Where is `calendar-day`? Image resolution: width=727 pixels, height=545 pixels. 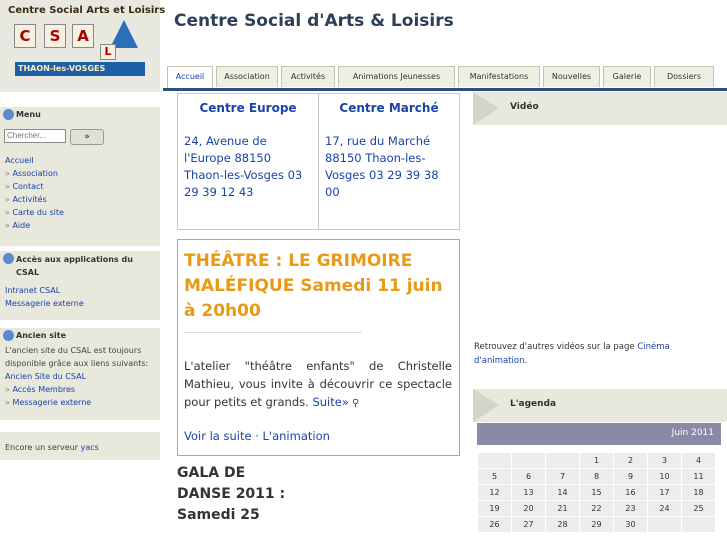
calendar-day is located at coordinates (698, 524).